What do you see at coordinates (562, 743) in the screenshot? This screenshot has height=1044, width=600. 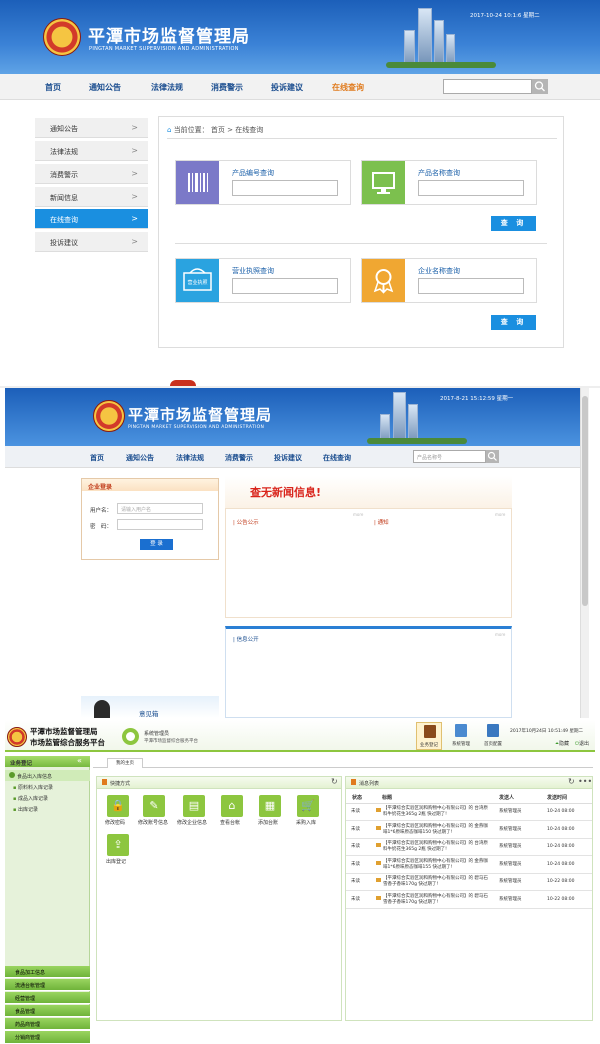 I see `hide-link: ⏶隐藏` at bounding box center [562, 743].